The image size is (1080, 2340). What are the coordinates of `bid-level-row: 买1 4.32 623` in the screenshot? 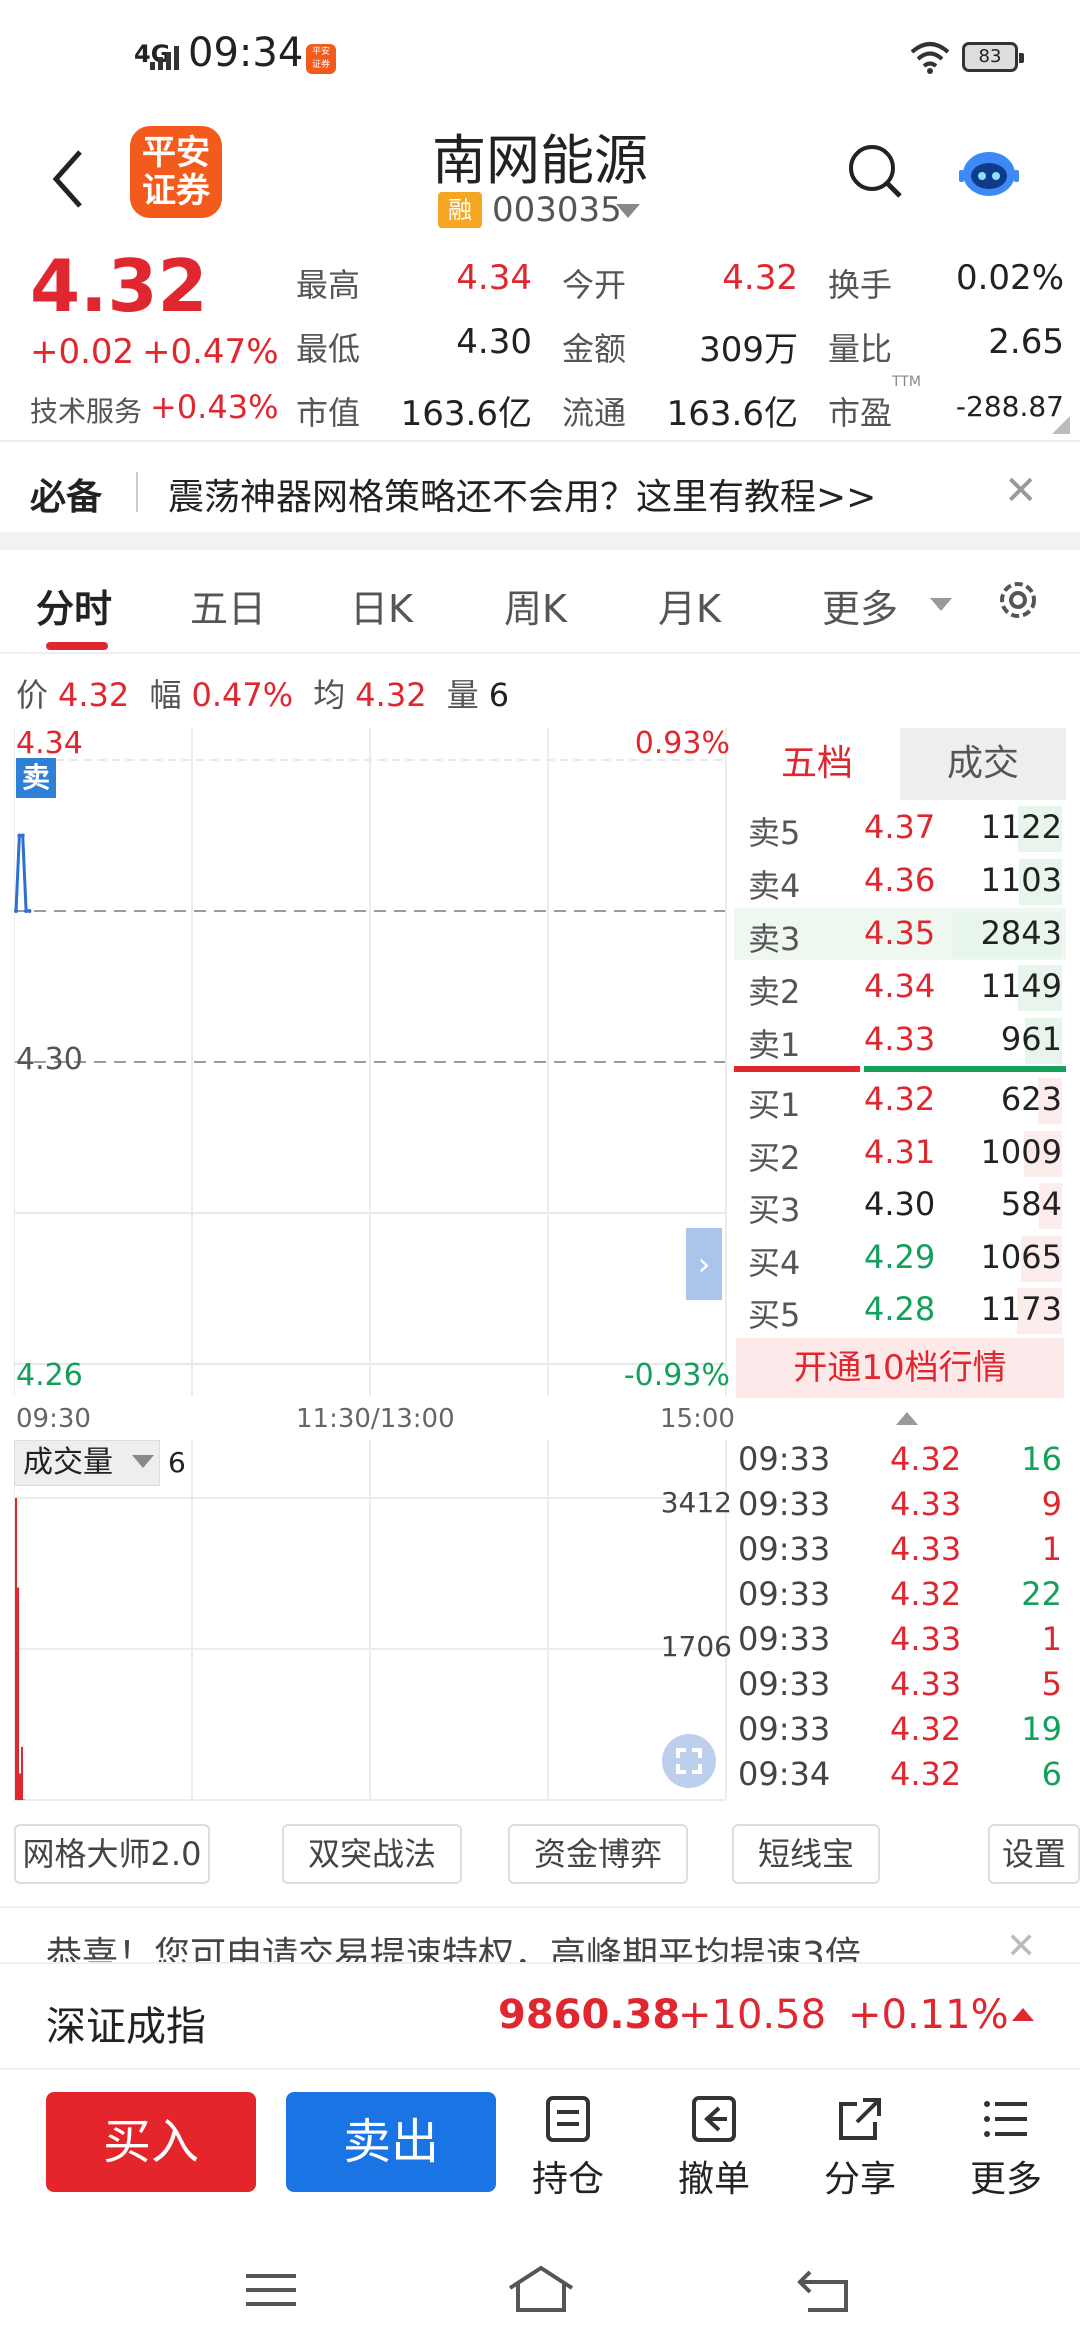 It's located at (900, 1100).